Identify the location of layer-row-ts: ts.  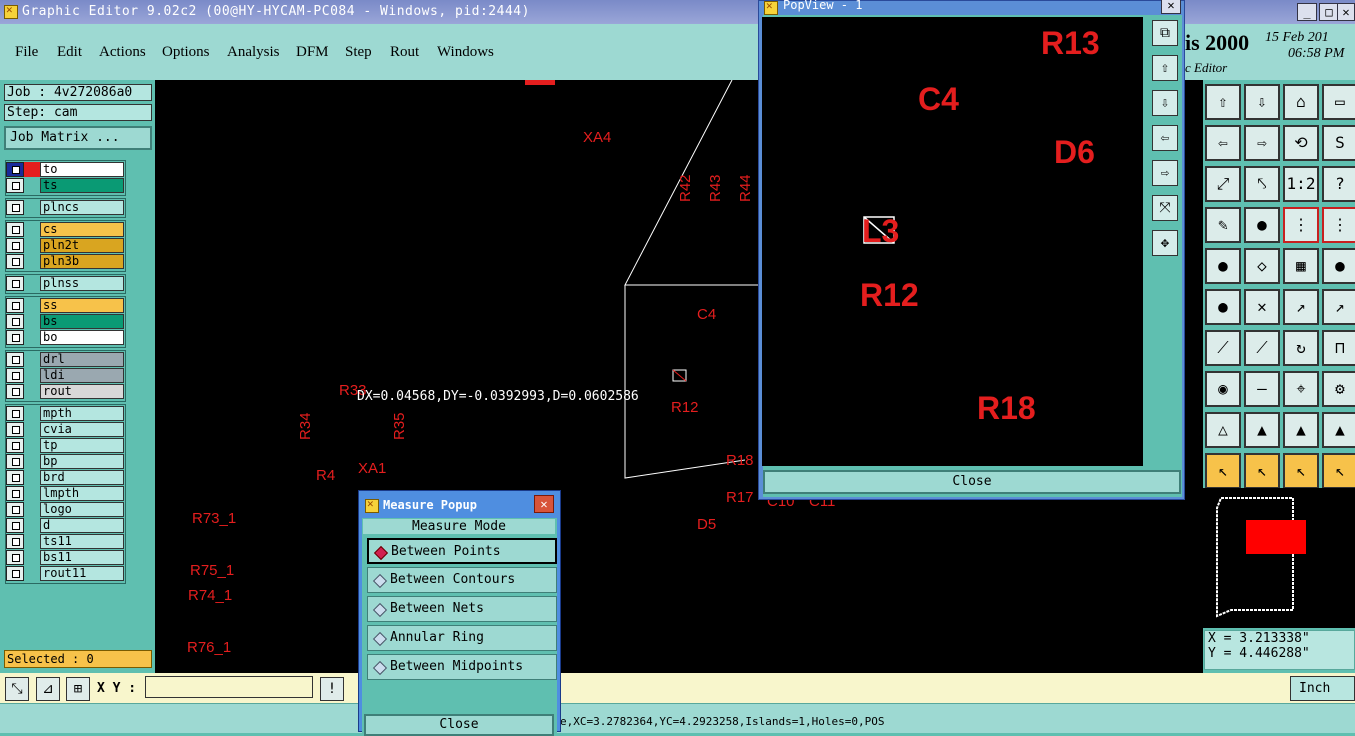
(65, 185).